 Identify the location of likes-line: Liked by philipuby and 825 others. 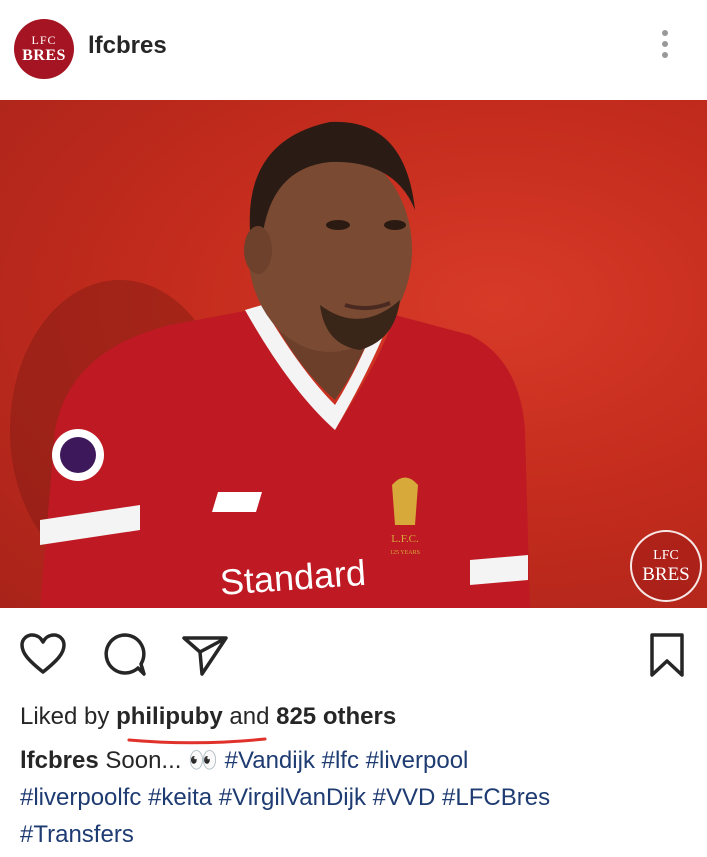
(208, 717).